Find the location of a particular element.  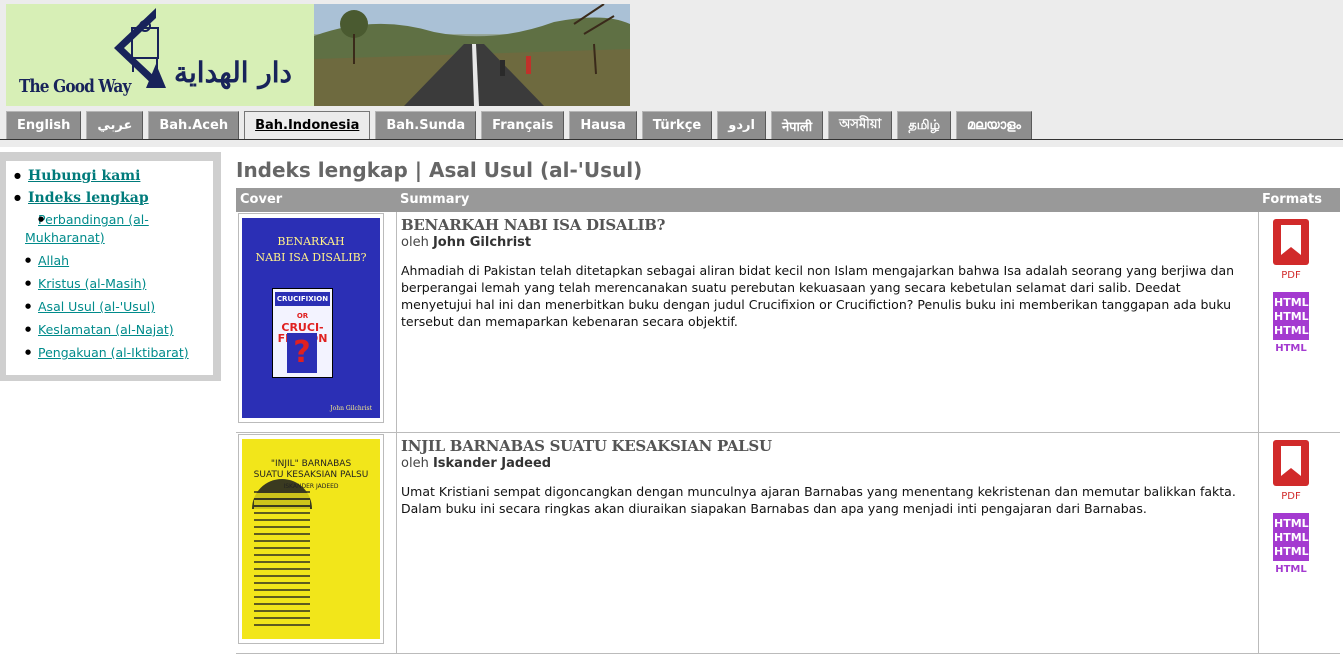

cover-title-line1: BENARKAH is located at coordinates (311, 241).